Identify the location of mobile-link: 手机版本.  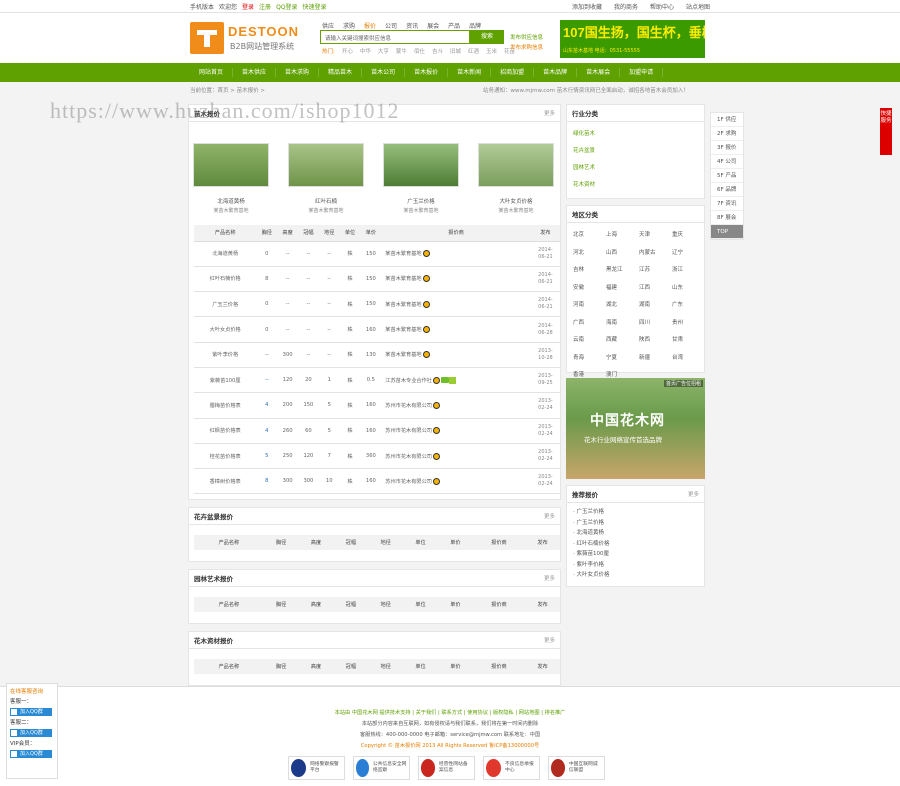
(202, 6).